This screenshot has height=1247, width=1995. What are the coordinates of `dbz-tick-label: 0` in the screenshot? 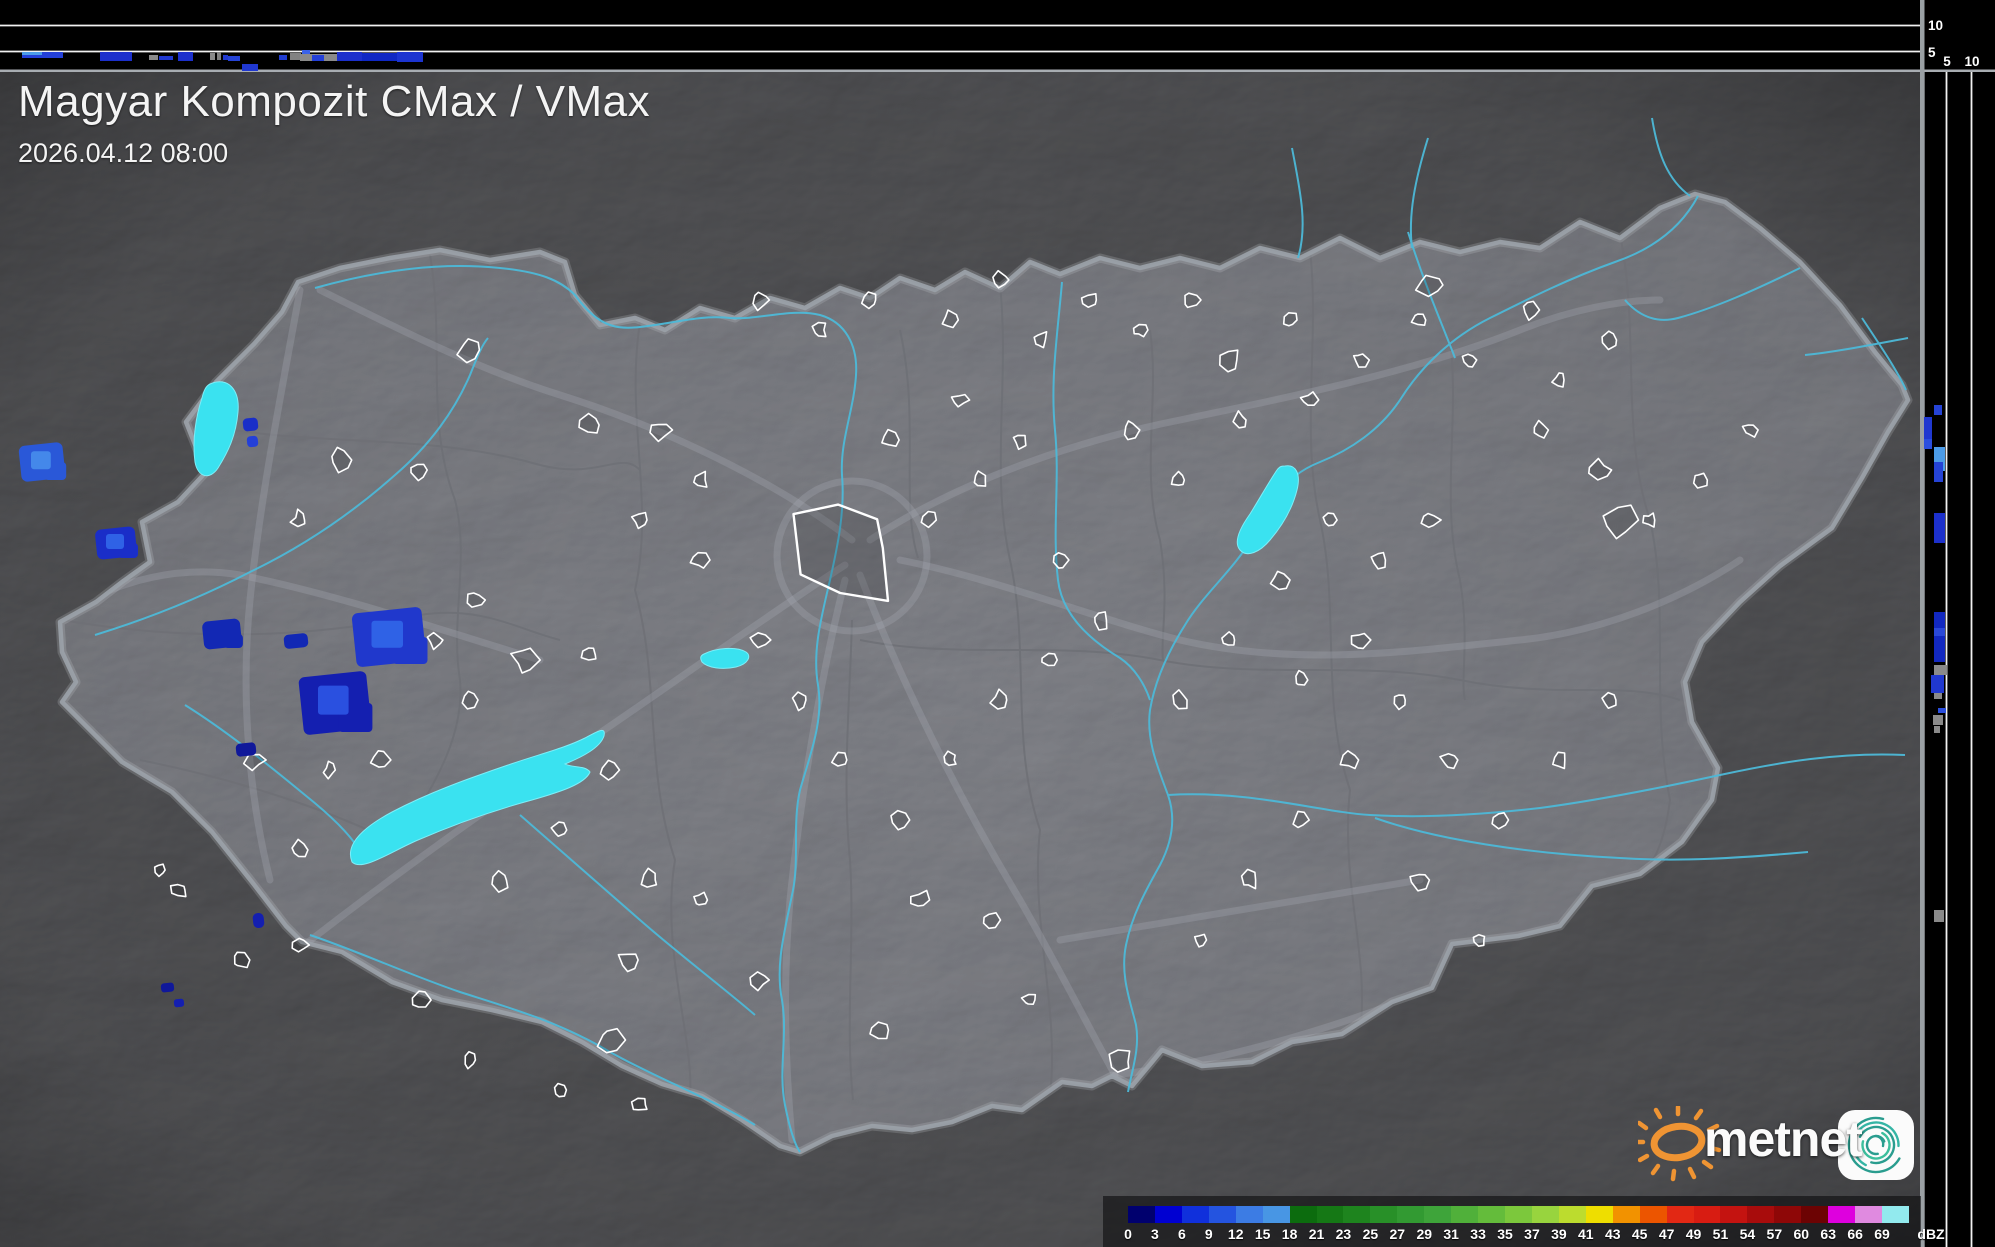 It's located at (1128, 1234).